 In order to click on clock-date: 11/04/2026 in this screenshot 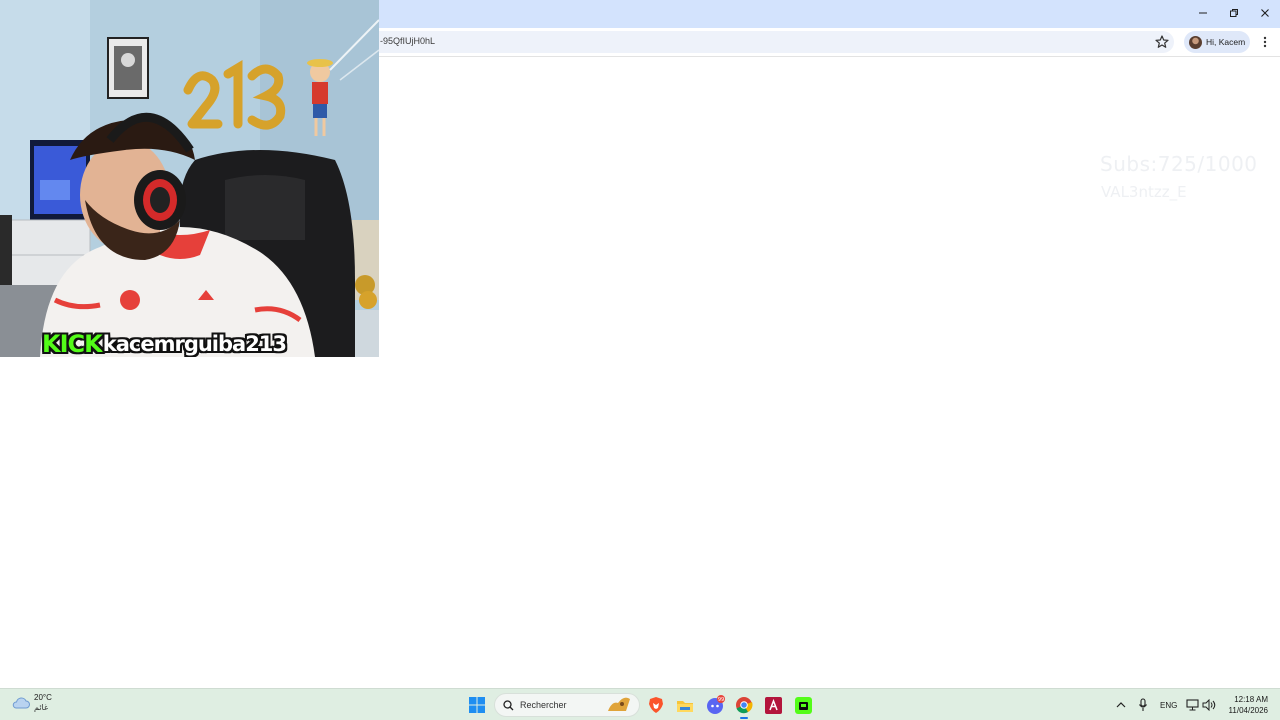, I will do `click(1248, 710)`.